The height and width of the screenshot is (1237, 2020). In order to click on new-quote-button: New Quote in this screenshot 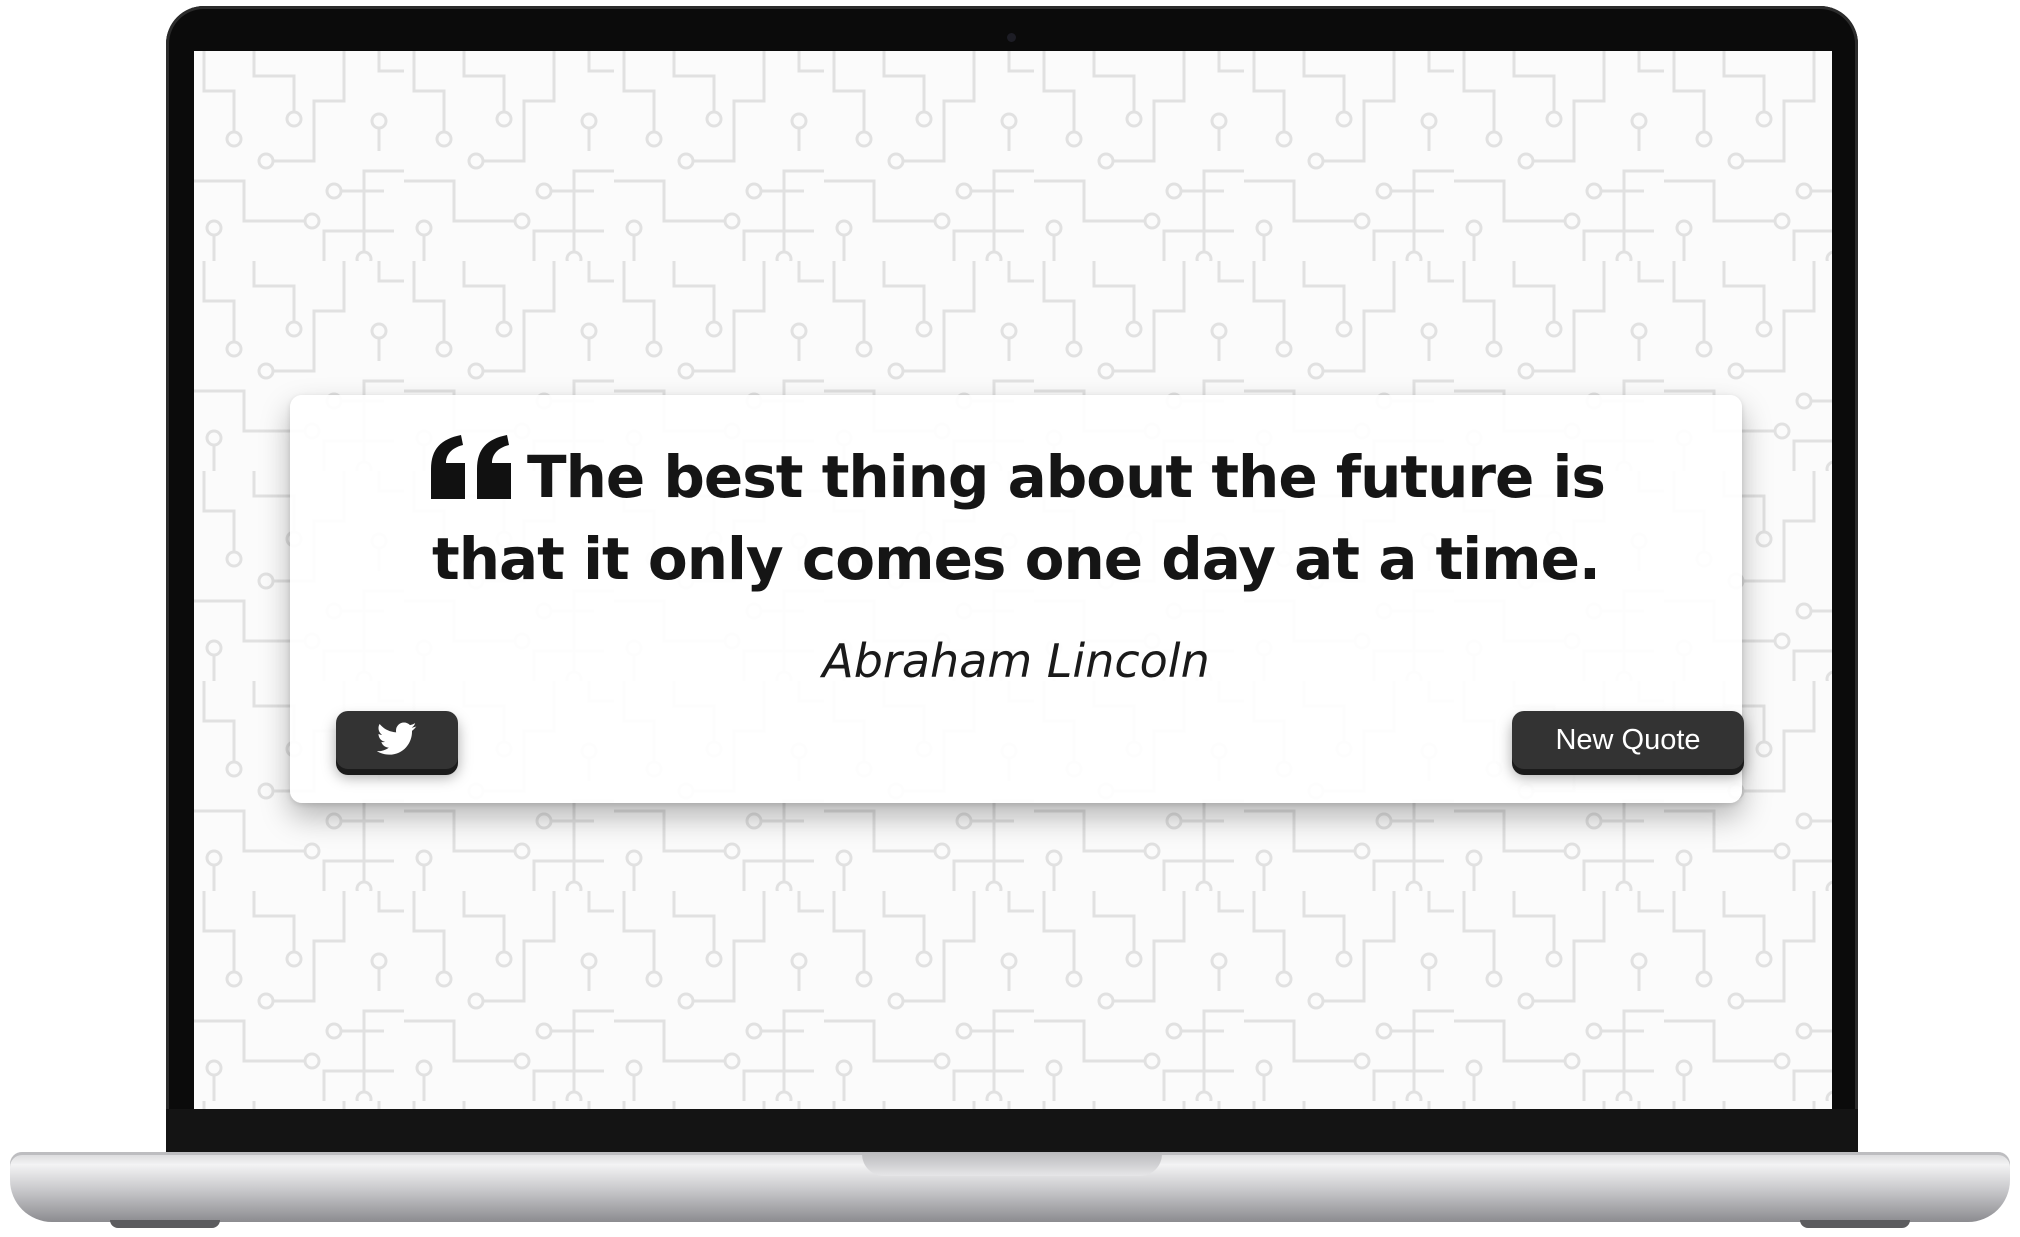, I will do `click(1628, 740)`.